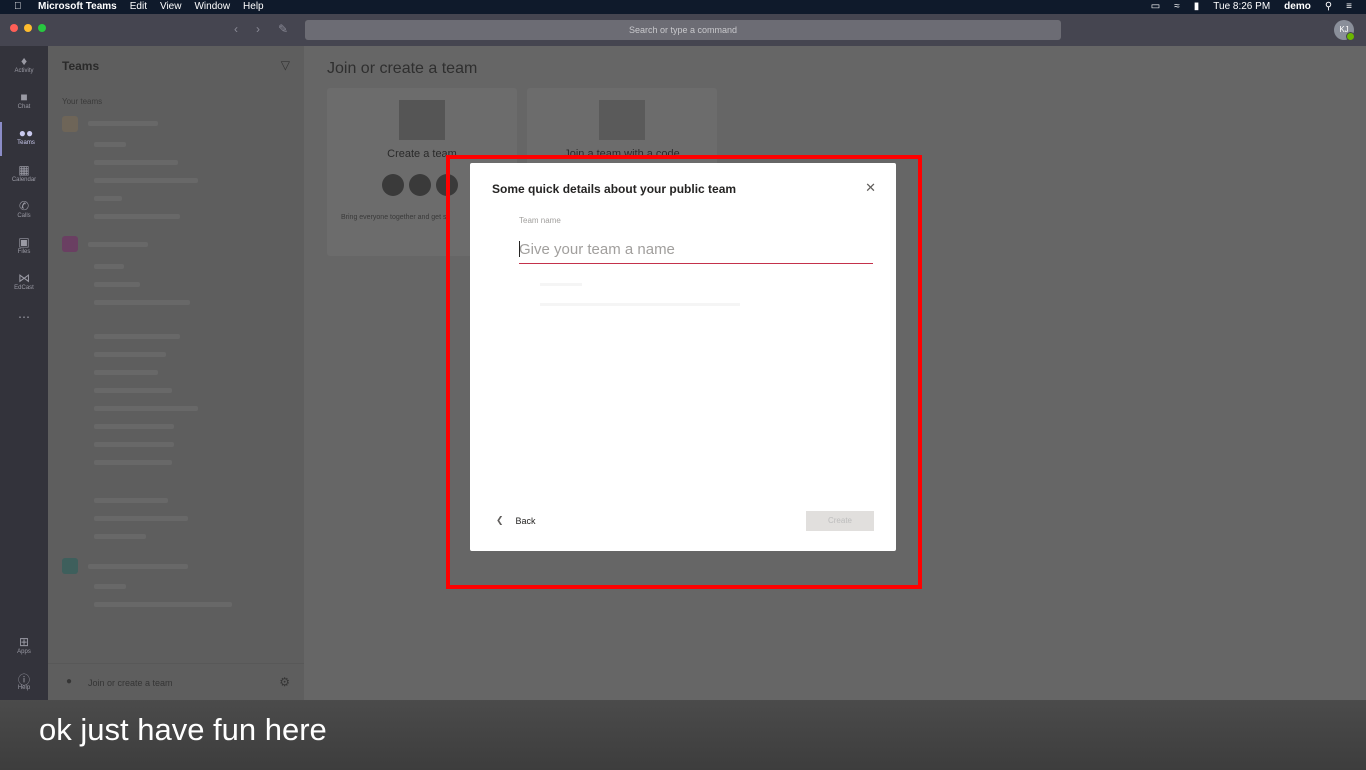  I want to click on rail-item-label: EdCast, so click(24, 288).